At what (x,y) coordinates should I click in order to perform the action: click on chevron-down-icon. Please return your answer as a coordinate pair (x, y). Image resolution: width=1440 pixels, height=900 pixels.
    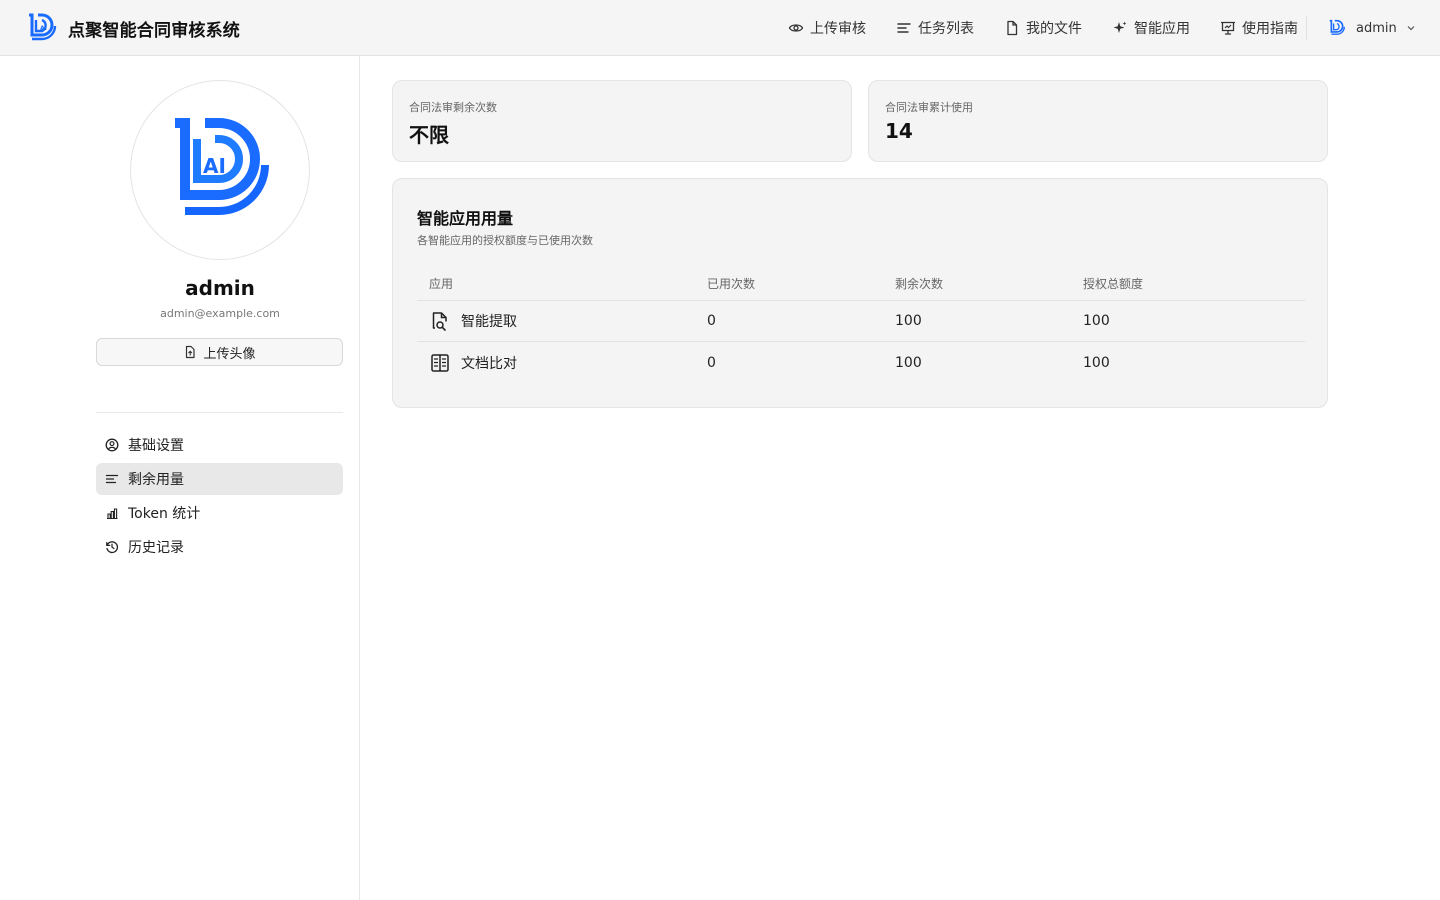
    Looking at the image, I should click on (1411, 28).